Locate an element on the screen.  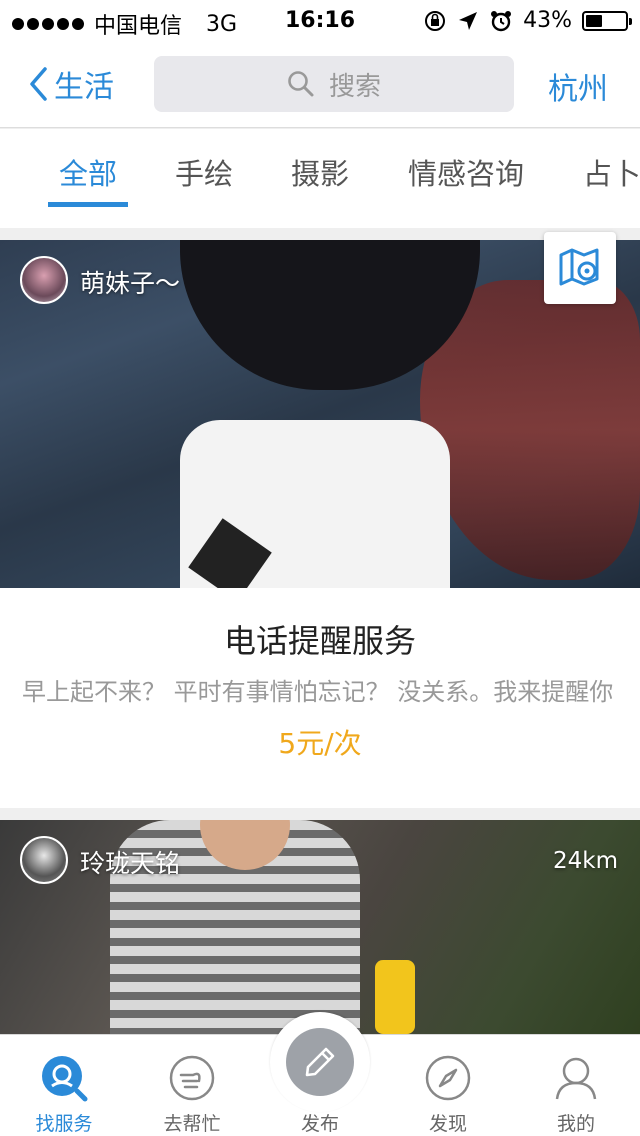
distance-label: 24km is located at coordinates (585, 861).